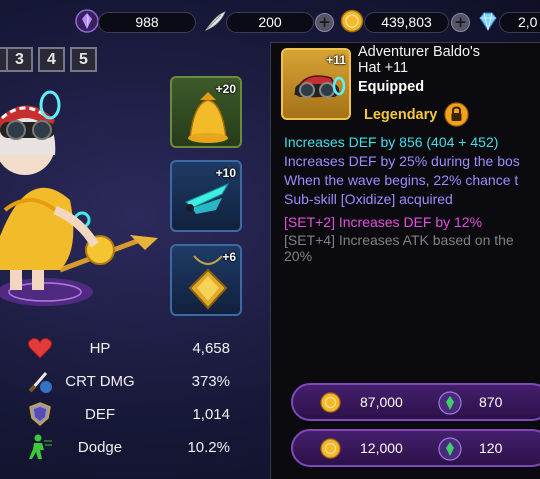  I want to click on currency-bar: 988 200 + 439,803 + 2,0, so click(270, 21).